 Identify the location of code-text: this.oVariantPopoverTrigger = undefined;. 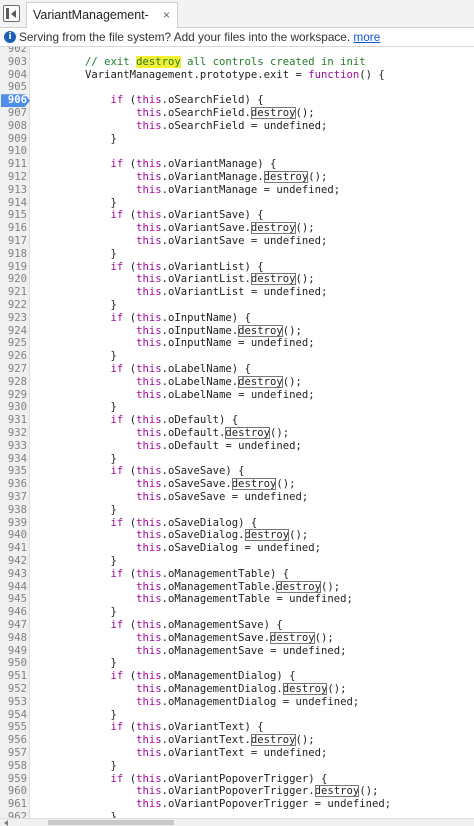
(212, 804).